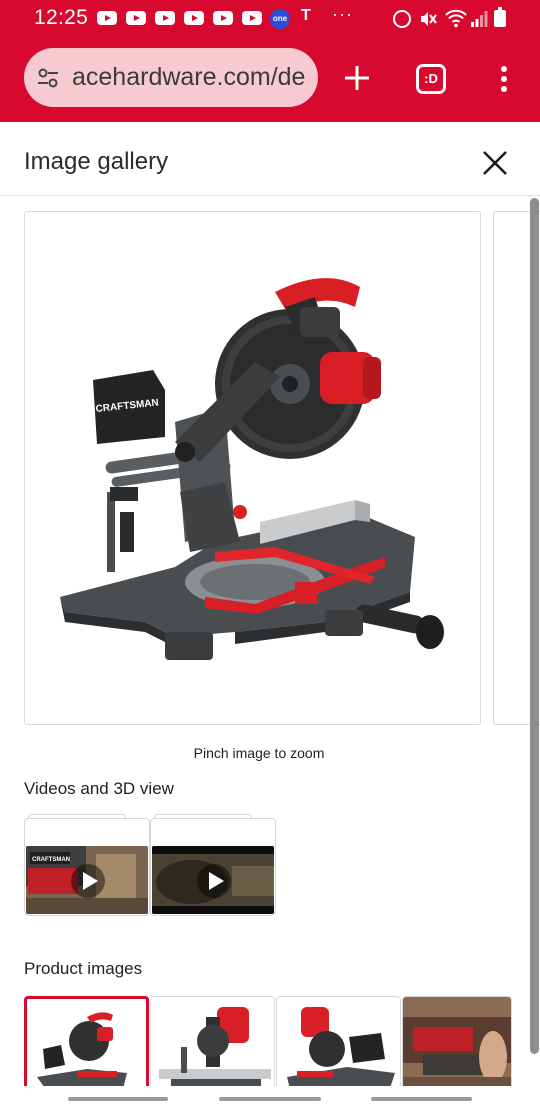 The image size is (540, 1110). Describe the element at coordinates (431, 79) in the screenshot. I see `tab-switcher-button: :D` at that location.